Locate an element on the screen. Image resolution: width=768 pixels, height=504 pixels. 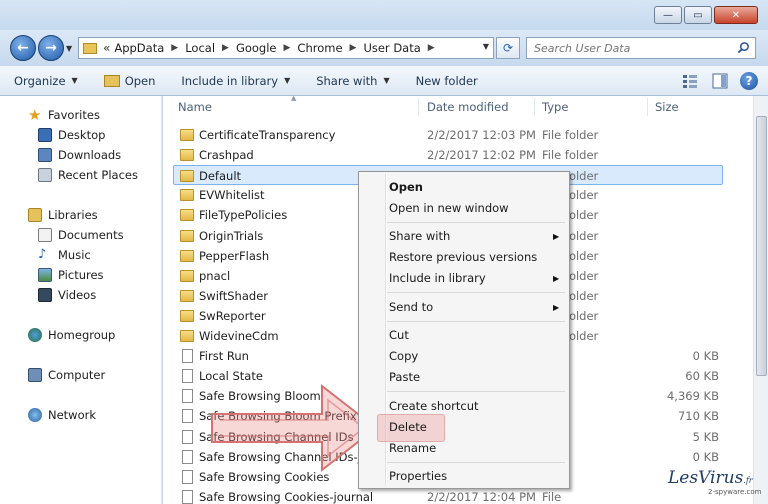
menu-item-paste: Paste is located at coordinates (404, 377).